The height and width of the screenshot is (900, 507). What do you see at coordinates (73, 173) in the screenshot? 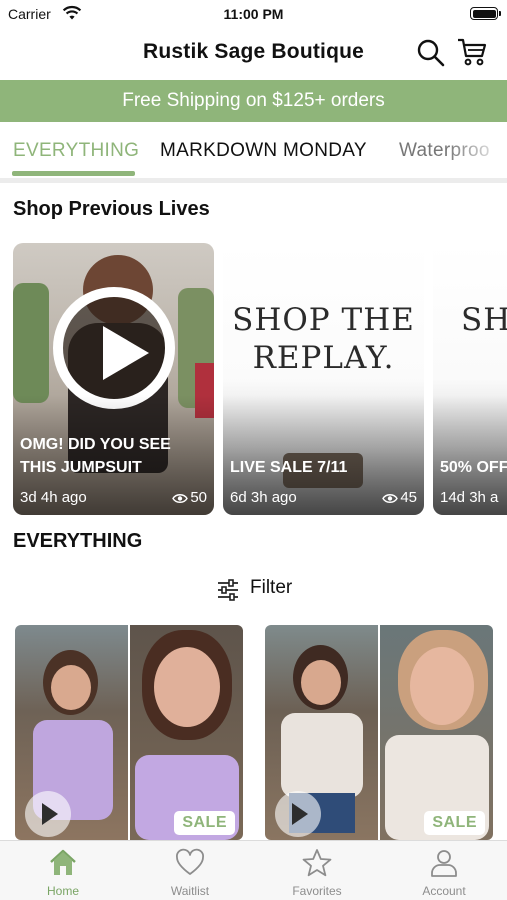
I see `active-tab-indicator` at bounding box center [73, 173].